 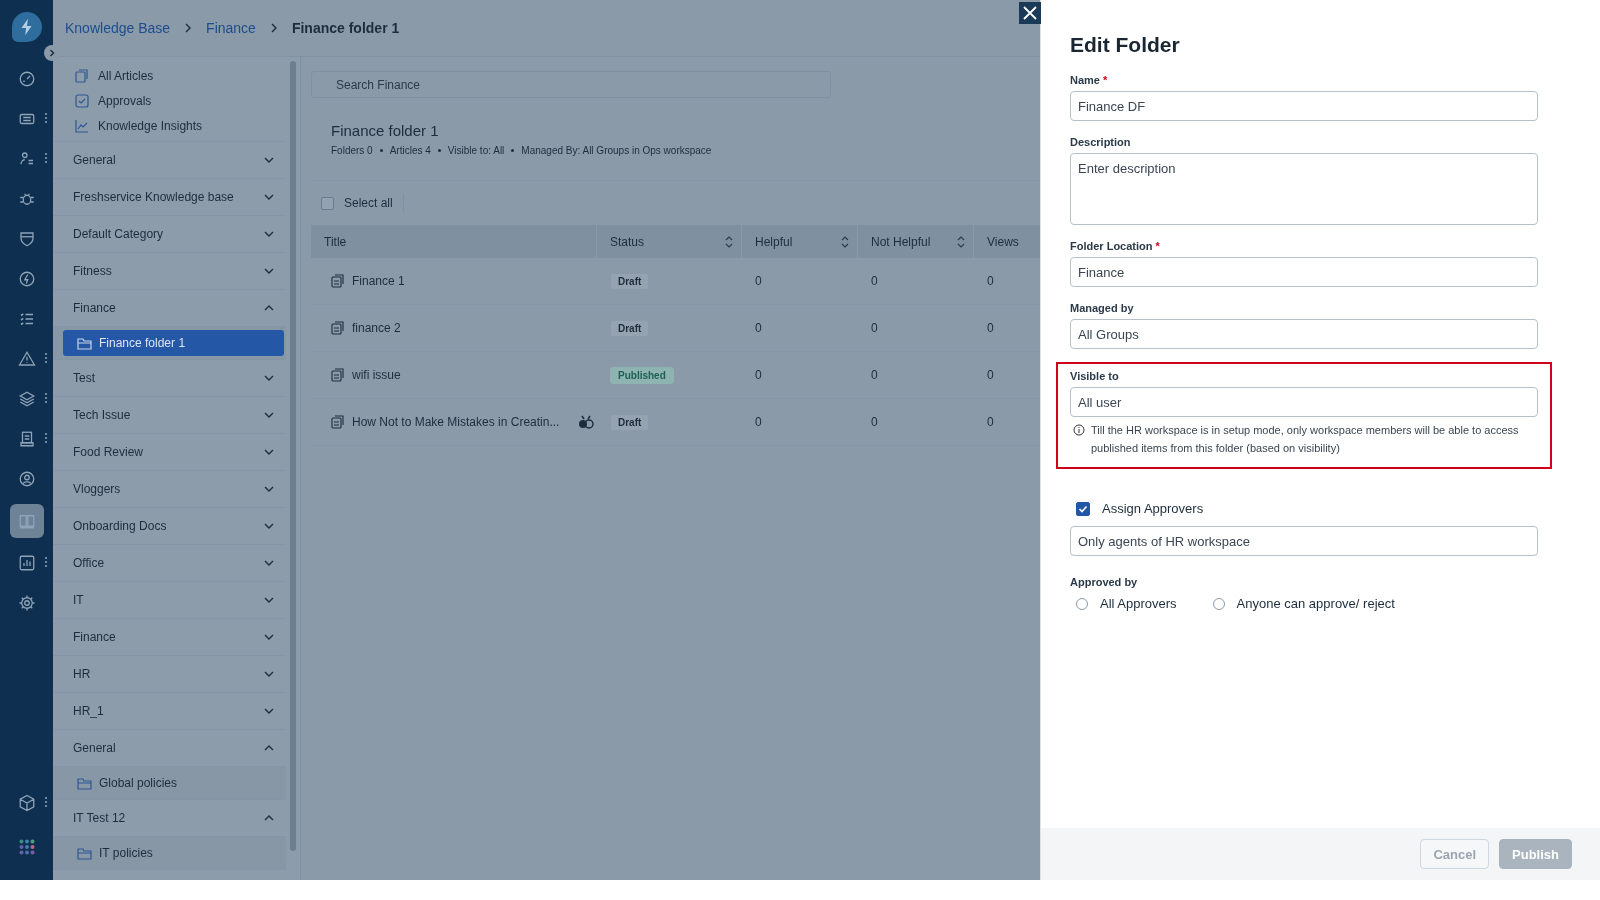 I want to click on breadcrumb-current: Finance folder 1, so click(x=345, y=28).